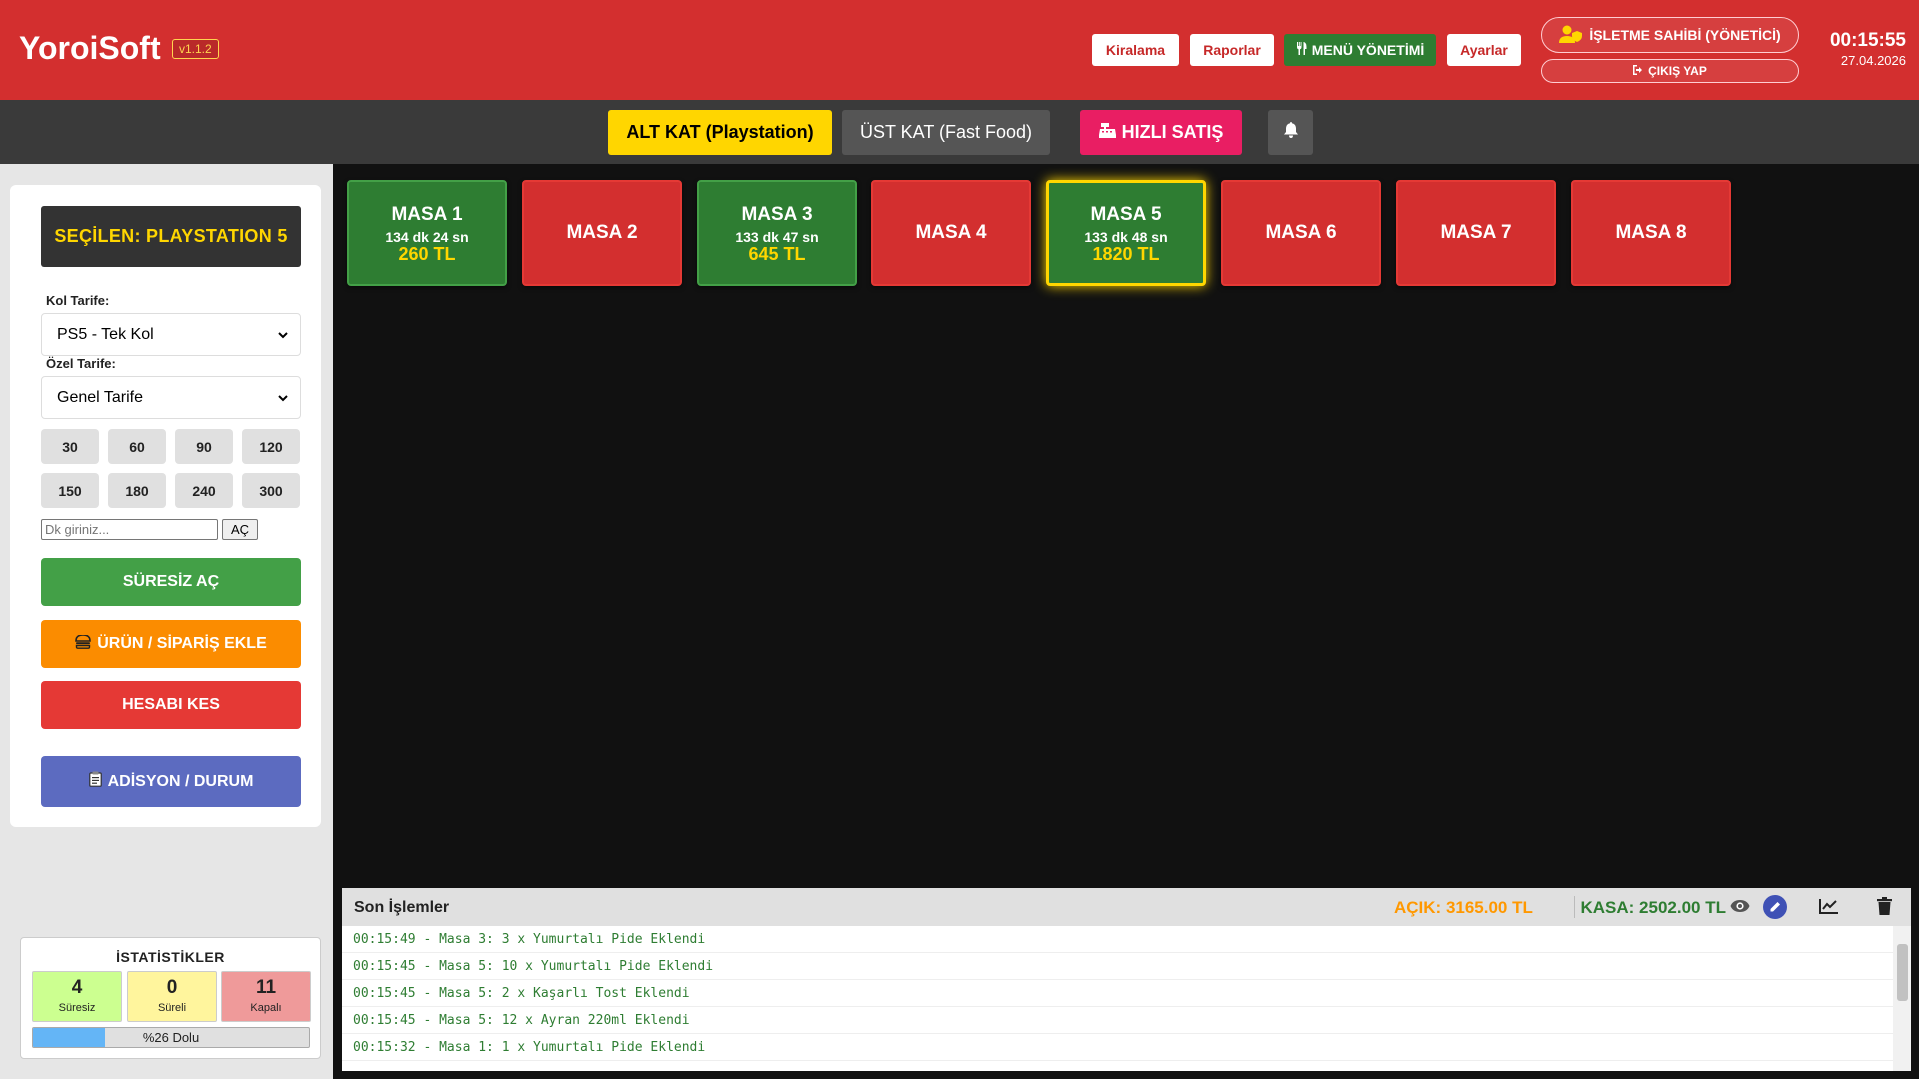 Image resolution: width=1919 pixels, height=1079 pixels. What do you see at coordinates (1867, 40) in the screenshot?
I see `clock-time: 00:15:55` at bounding box center [1867, 40].